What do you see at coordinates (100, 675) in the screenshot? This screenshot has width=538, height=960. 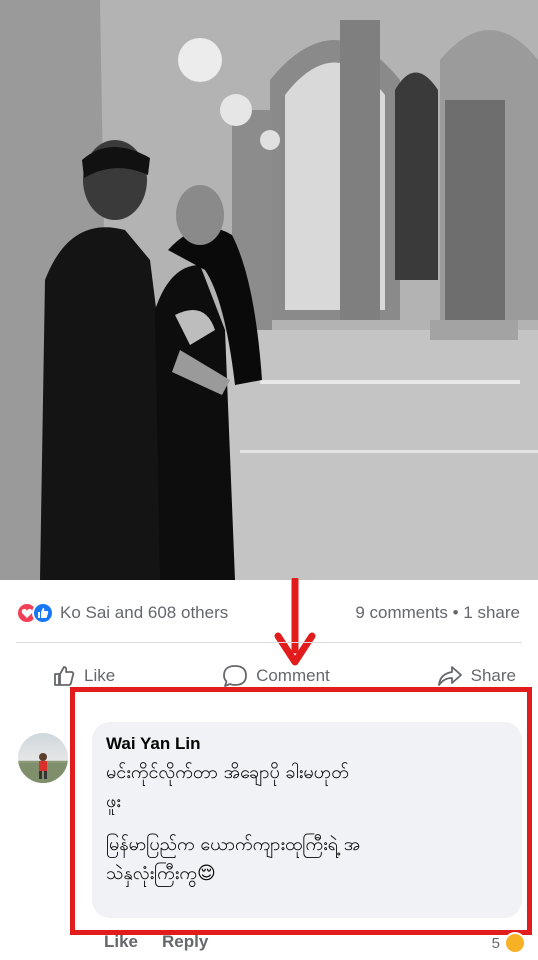 I see `like-label: Like` at bounding box center [100, 675].